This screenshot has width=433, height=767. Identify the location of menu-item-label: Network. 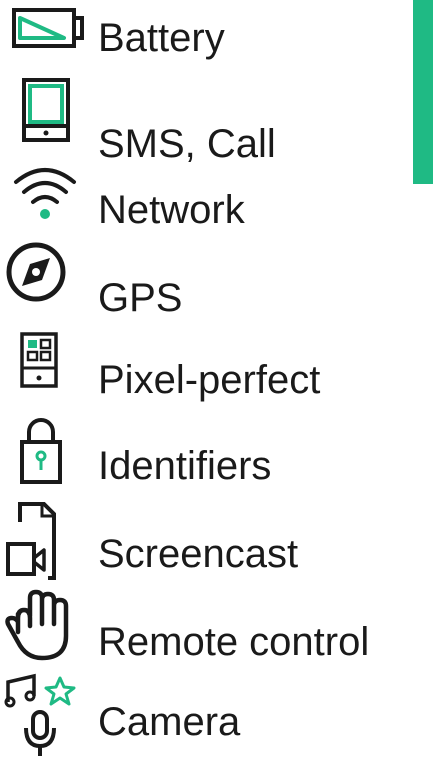
(171, 210).